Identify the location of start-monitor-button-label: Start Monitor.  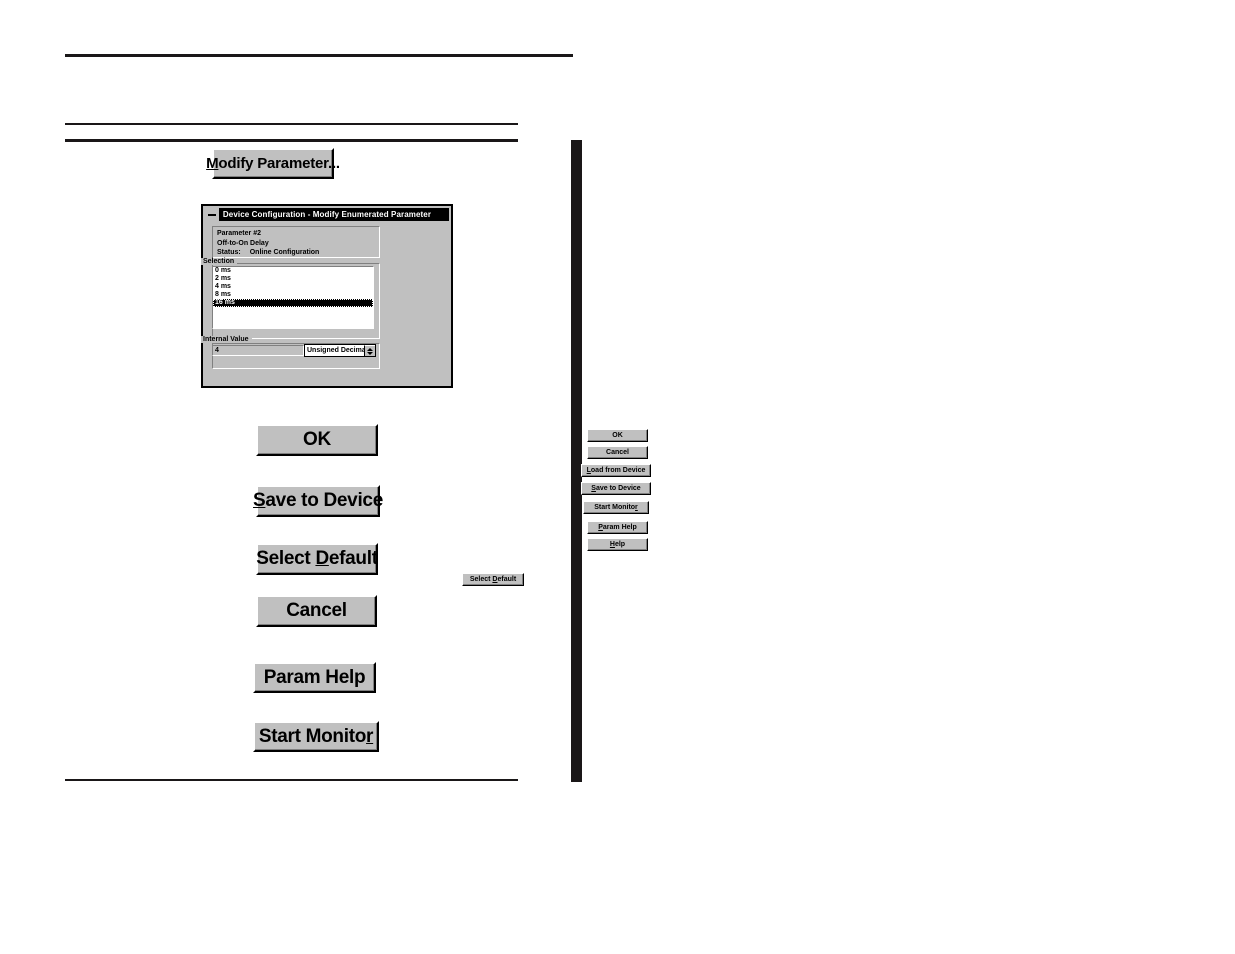
(316, 736).